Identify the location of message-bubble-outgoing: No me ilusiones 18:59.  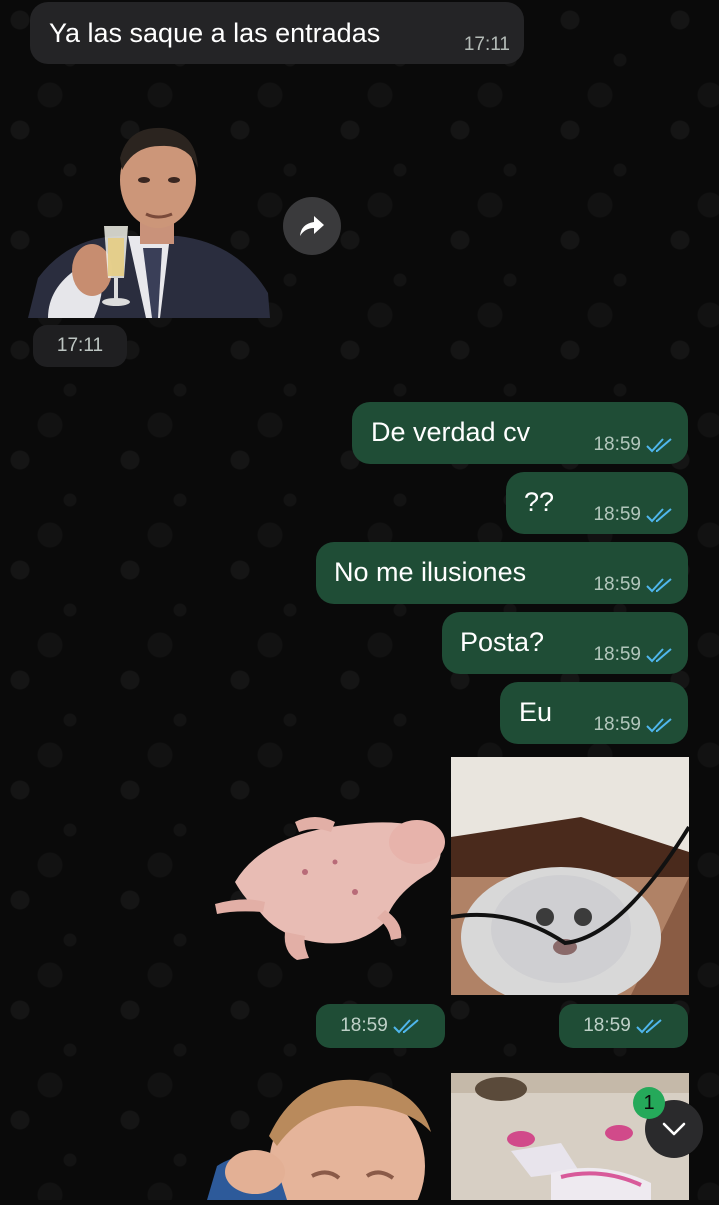
(502, 573).